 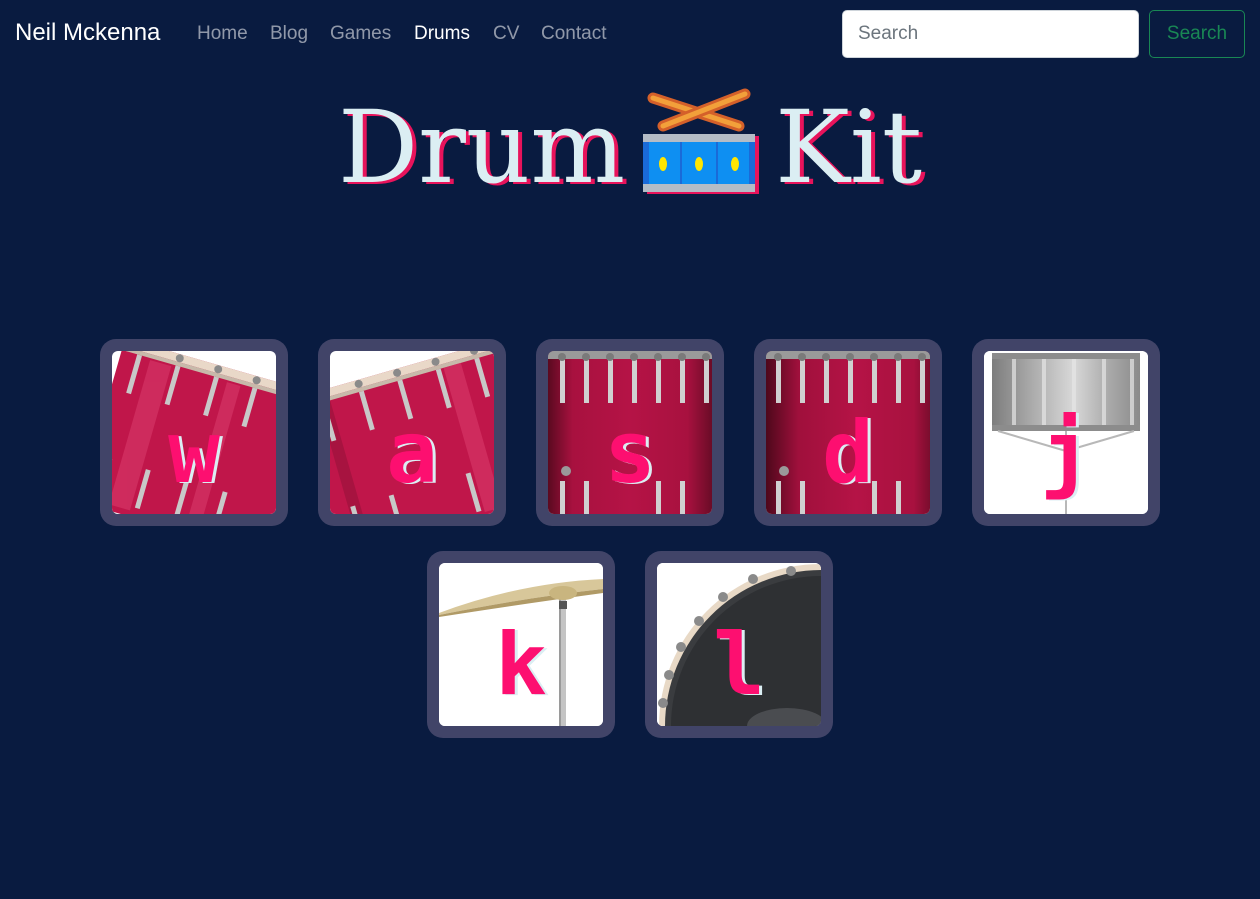 What do you see at coordinates (481, 147) in the screenshot?
I see `title-drum-text: Drum` at bounding box center [481, 147].